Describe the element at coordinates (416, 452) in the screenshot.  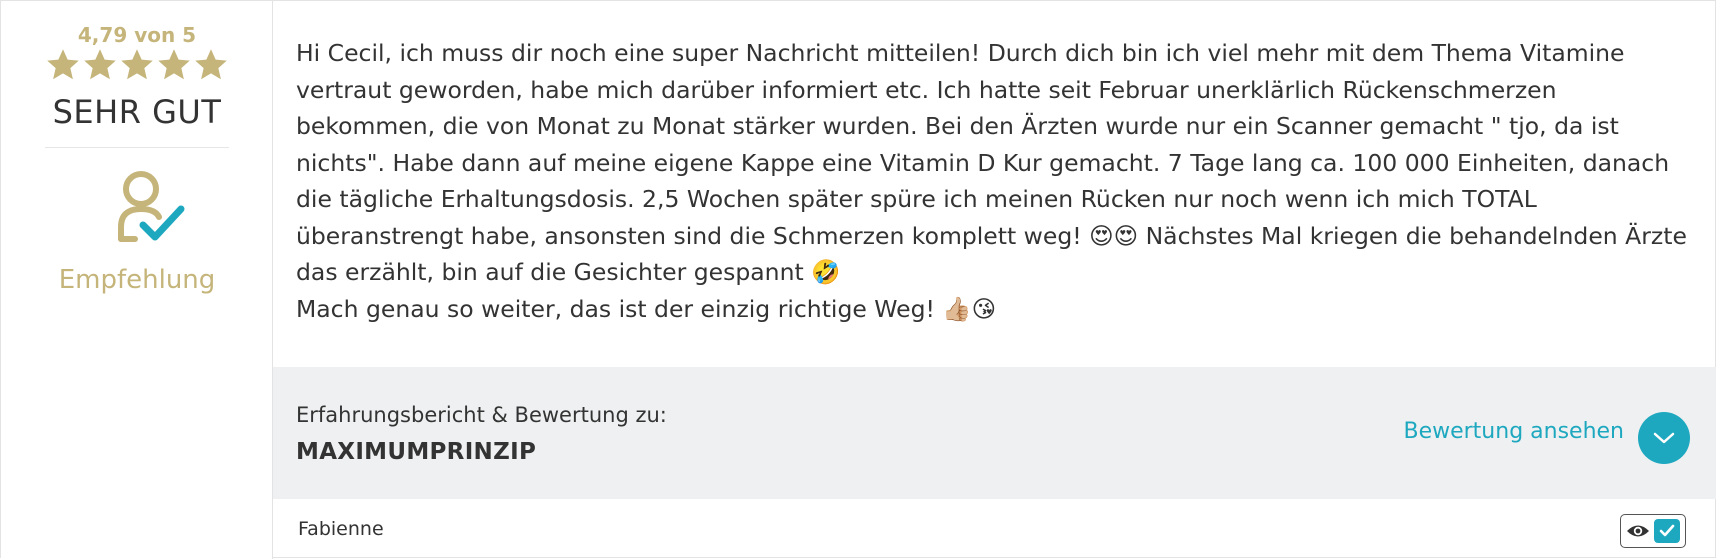
I see `product-name: MAXIMUMPRINZIP` at that location.